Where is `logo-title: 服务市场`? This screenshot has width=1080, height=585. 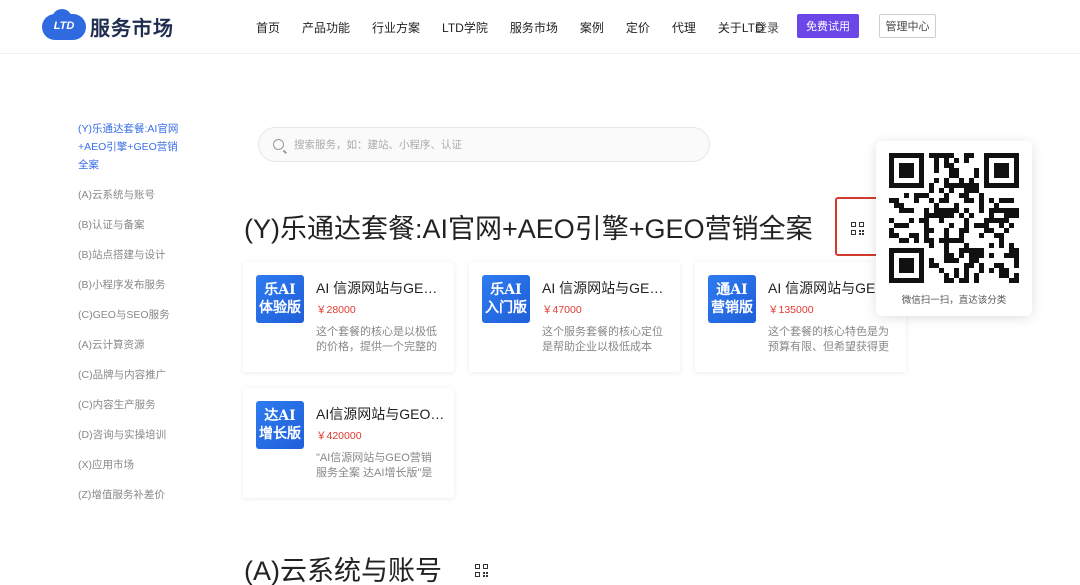
logo-title: 服务市场 is located at coordinates (132, 29).